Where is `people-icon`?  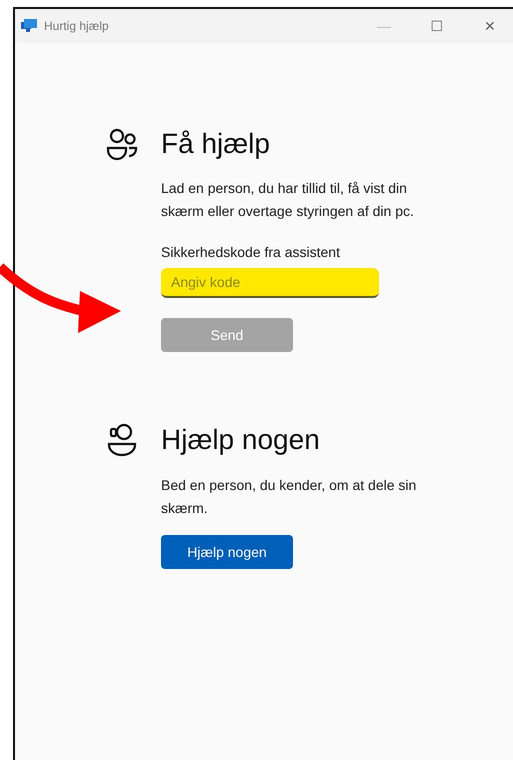 people-icon is located at coordinates (122, 144).